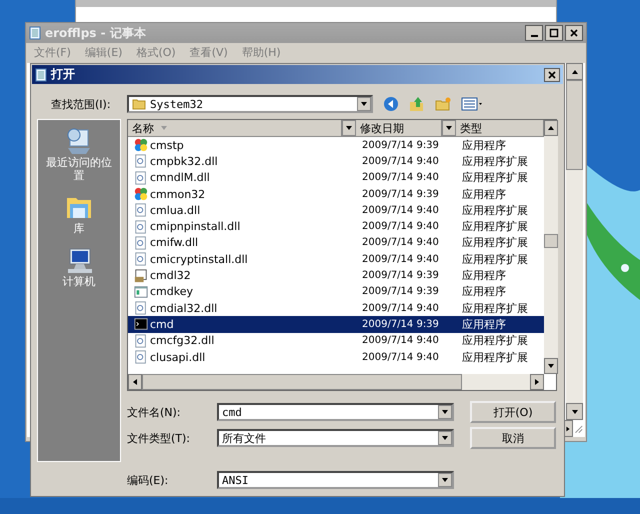  Describe the element at coordinates (96, 33) in the screenshot. I see `window-title: erofflps - 记事本` at that location.